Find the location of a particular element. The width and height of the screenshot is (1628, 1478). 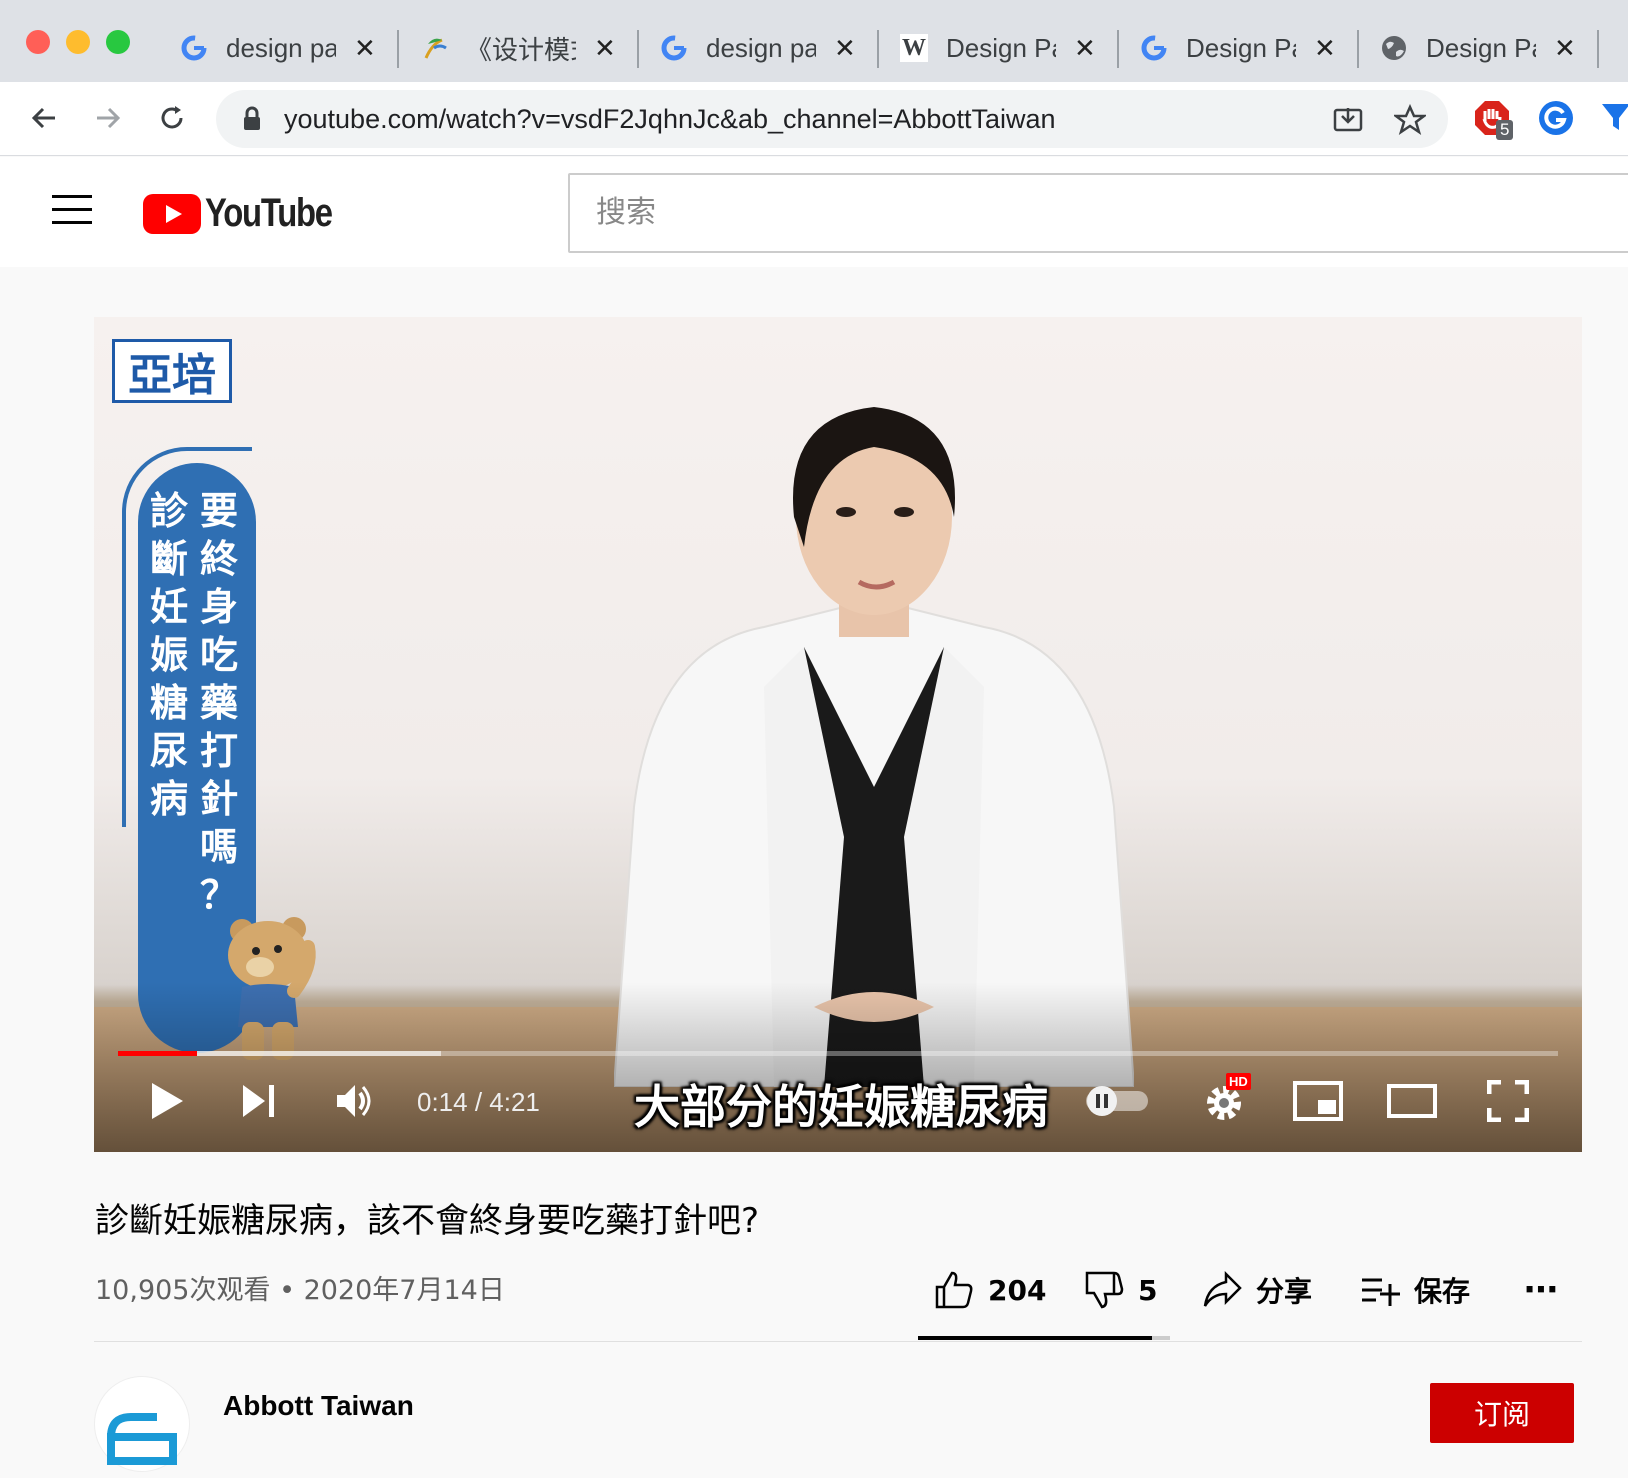

sentiment-bar is located at coordinates (1044, 1338).